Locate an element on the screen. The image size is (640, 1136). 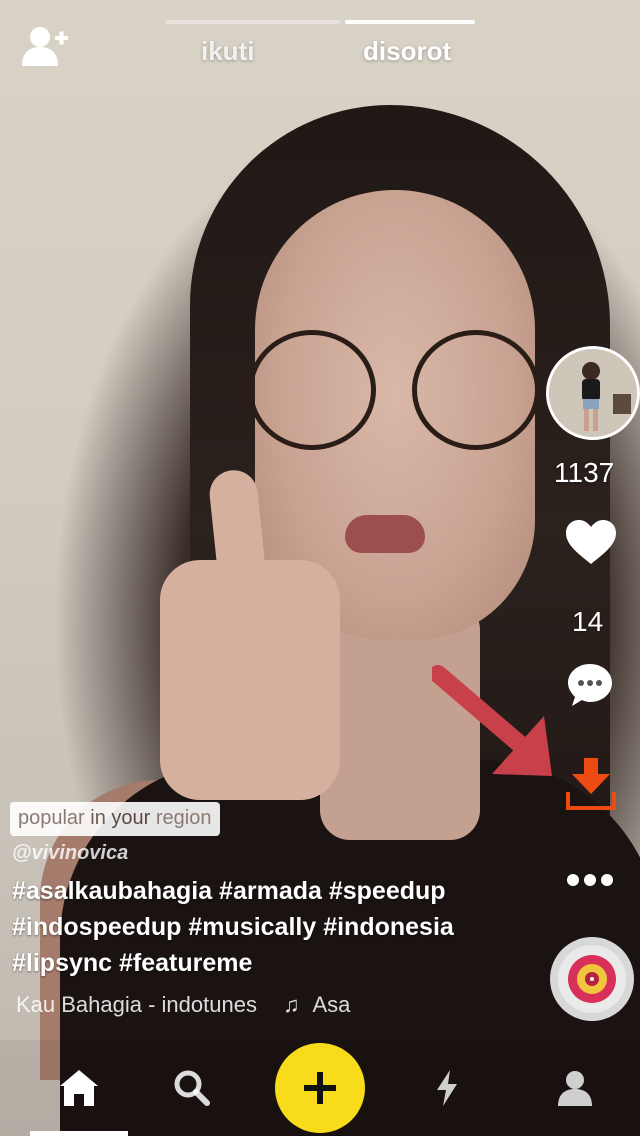
nav-profile is located at coordinates (575, 1088).